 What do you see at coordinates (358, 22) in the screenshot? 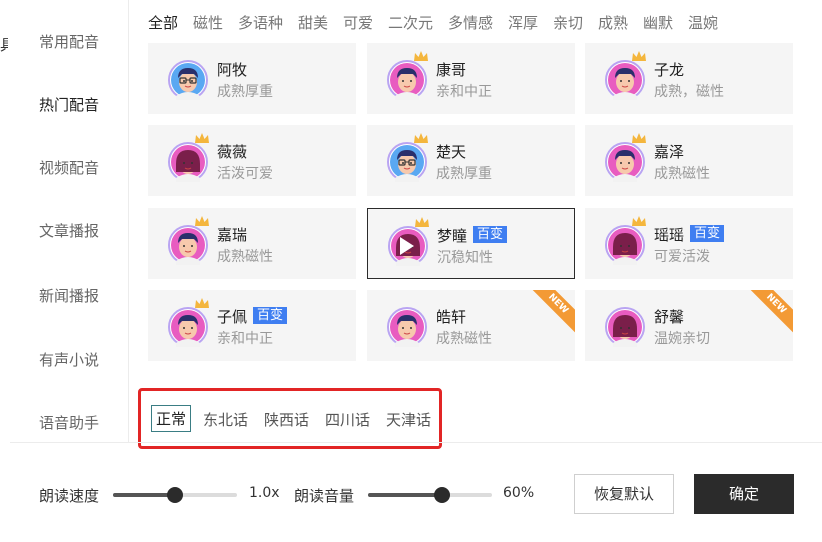
I see `filter-tab-cute: 可爱` at bounding box center [358, 22].